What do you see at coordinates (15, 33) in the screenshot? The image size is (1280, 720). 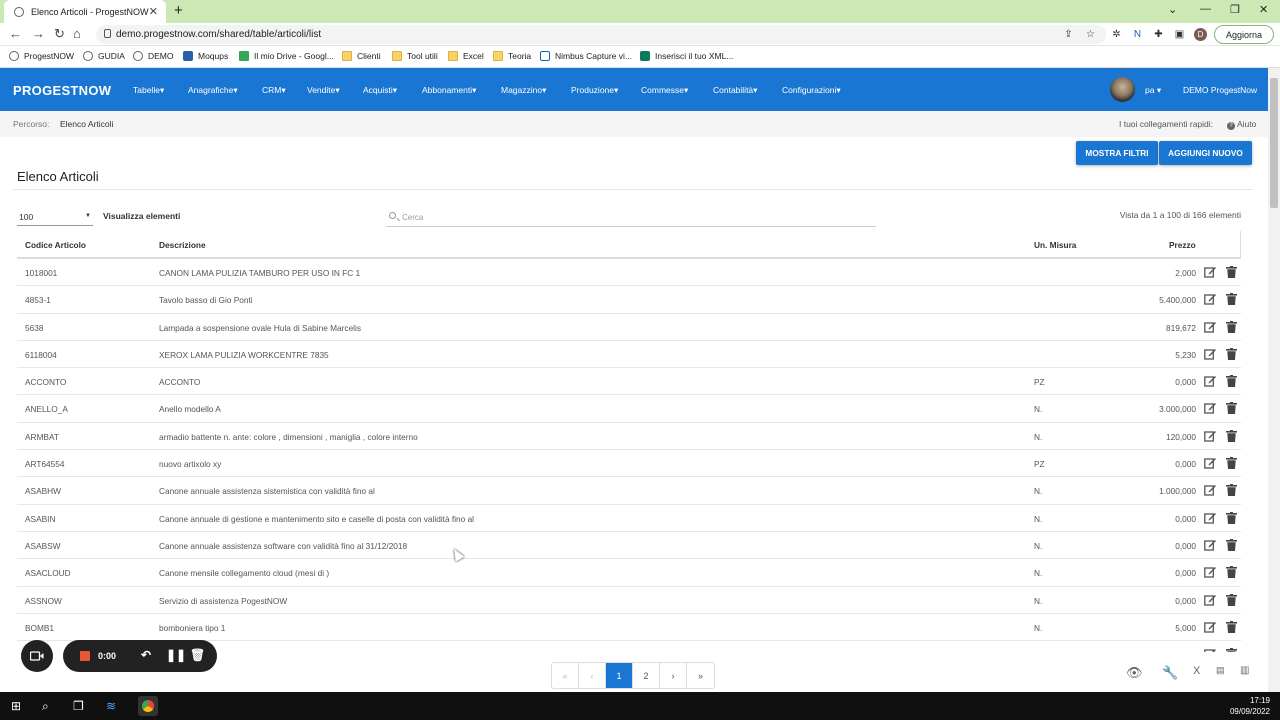 I see `back-icon: ←` at bounding box center [15, 33].